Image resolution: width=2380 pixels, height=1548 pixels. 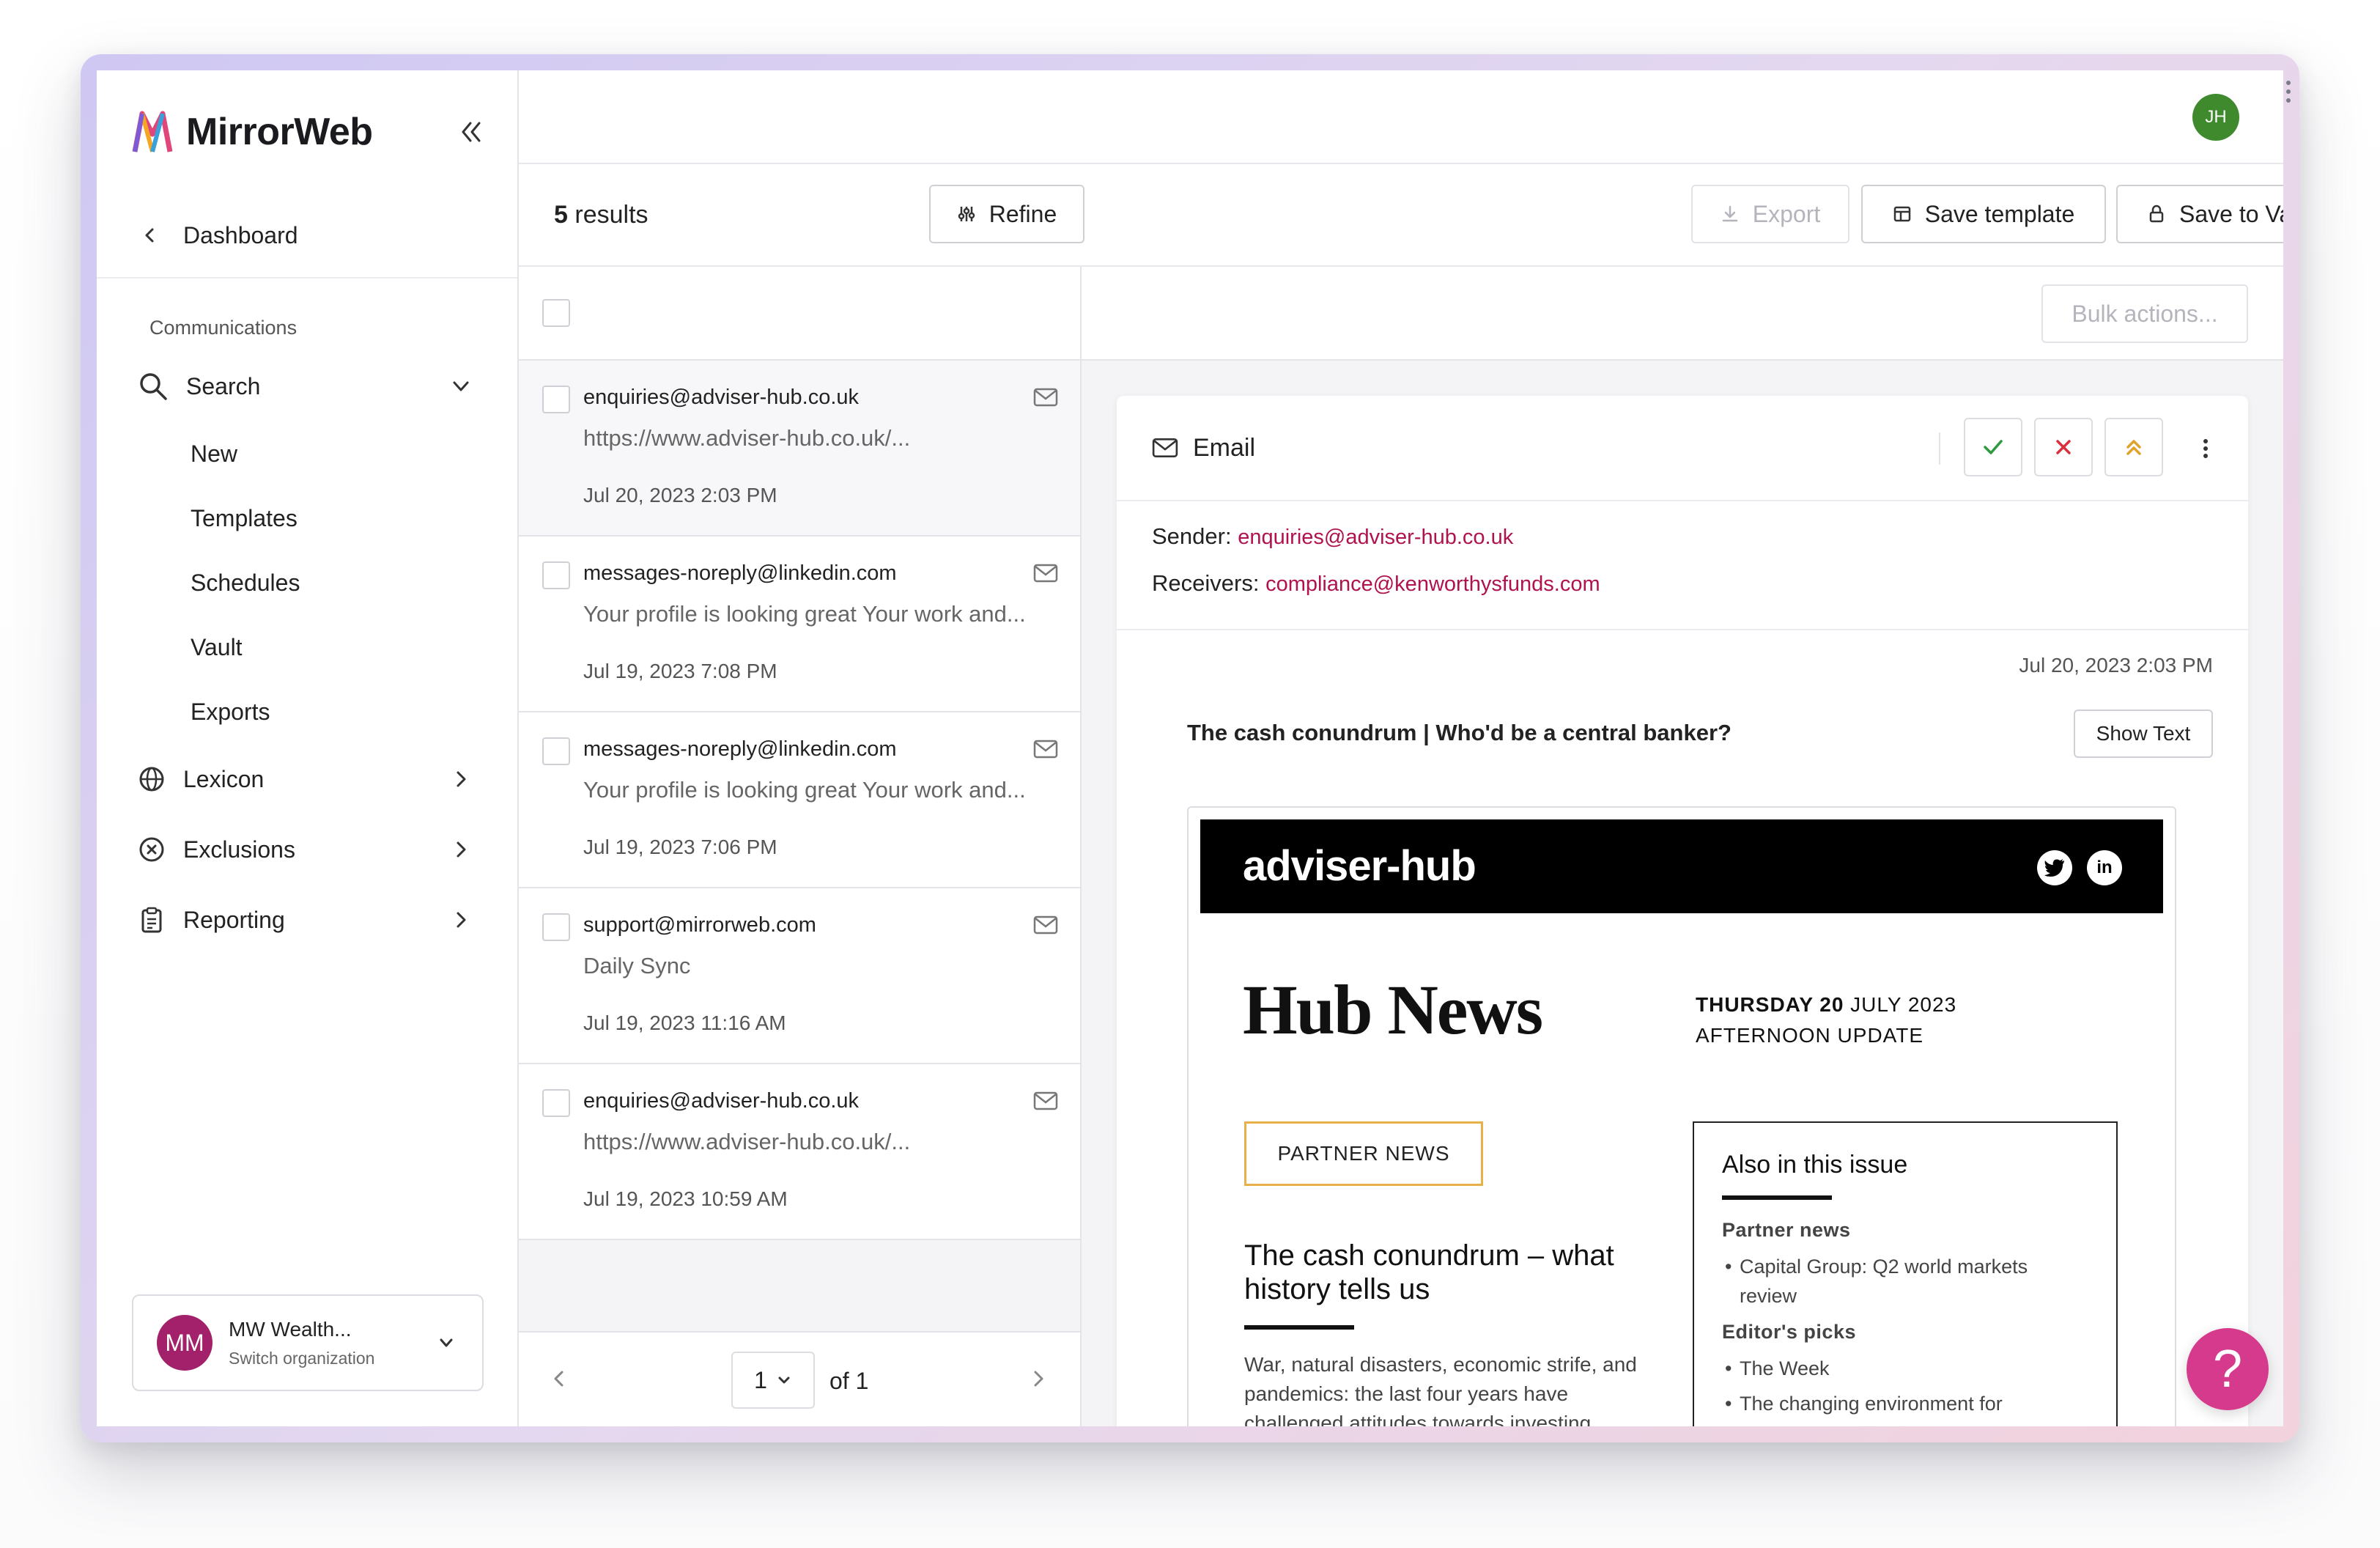 I want to click on sidebar-item-vault: Vault, so click(x=307, y=647).